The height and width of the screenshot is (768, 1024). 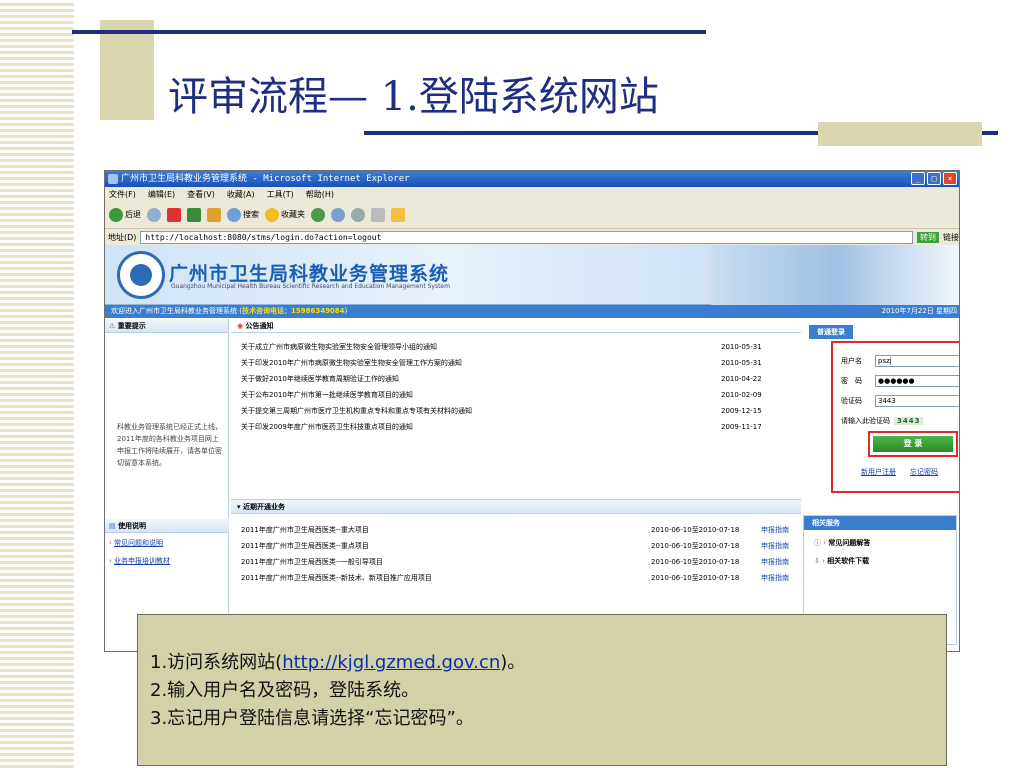 I want to click on username-input: pszj, so click(x=917, y=361).